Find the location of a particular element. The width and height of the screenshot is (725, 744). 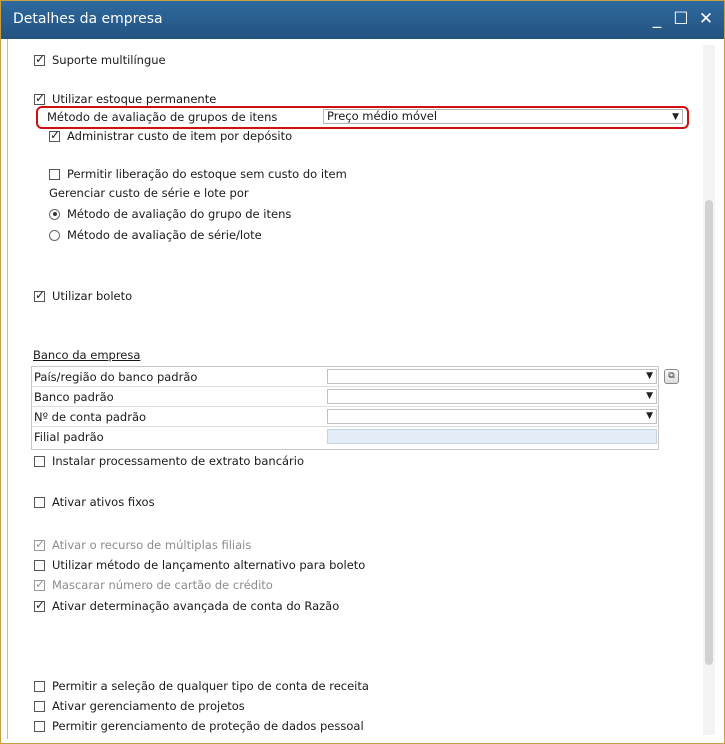

bank-default-select: ▼ is located at coordinates (492, 396).